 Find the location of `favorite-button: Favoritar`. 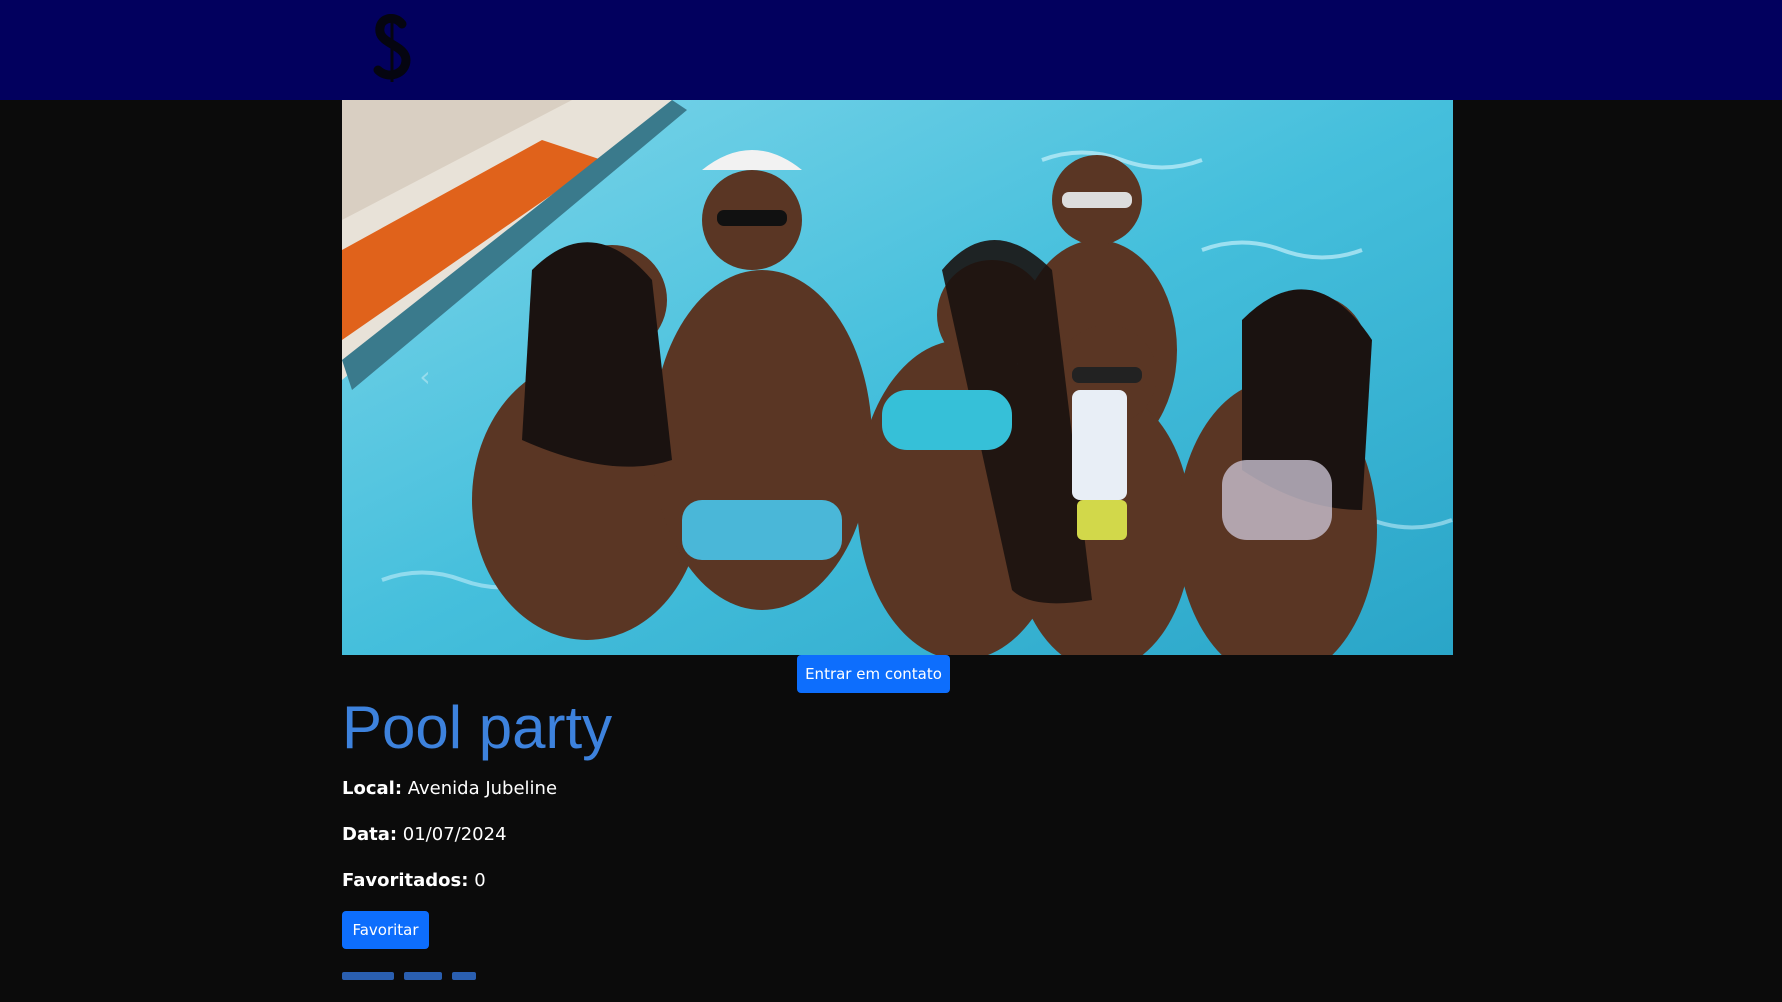

favorite-button: Favoritar is located at coordinates (385, 930).